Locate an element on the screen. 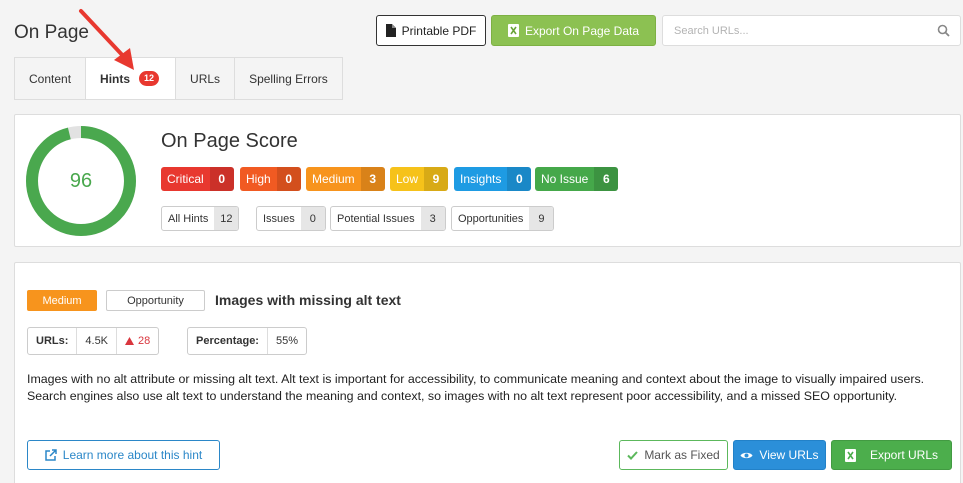 This screenshot has height=483, width=963. search-icon is located at coordinates (943, 30).